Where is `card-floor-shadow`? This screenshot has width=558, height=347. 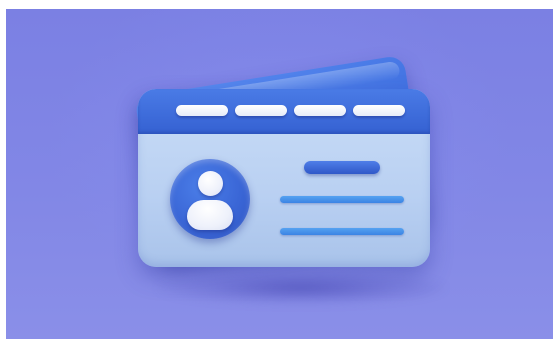 card-floor-shadow is located at coordinates (301, 288).